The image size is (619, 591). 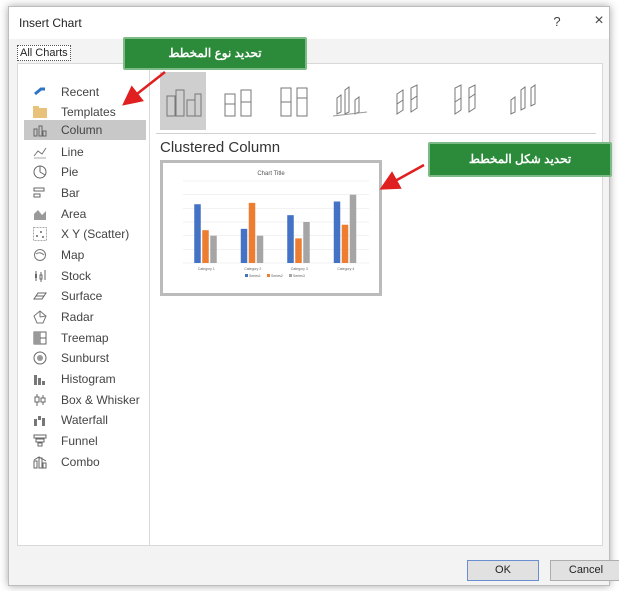 I want to click on sidebar-item-map: Map, so click(x=85, y=255).